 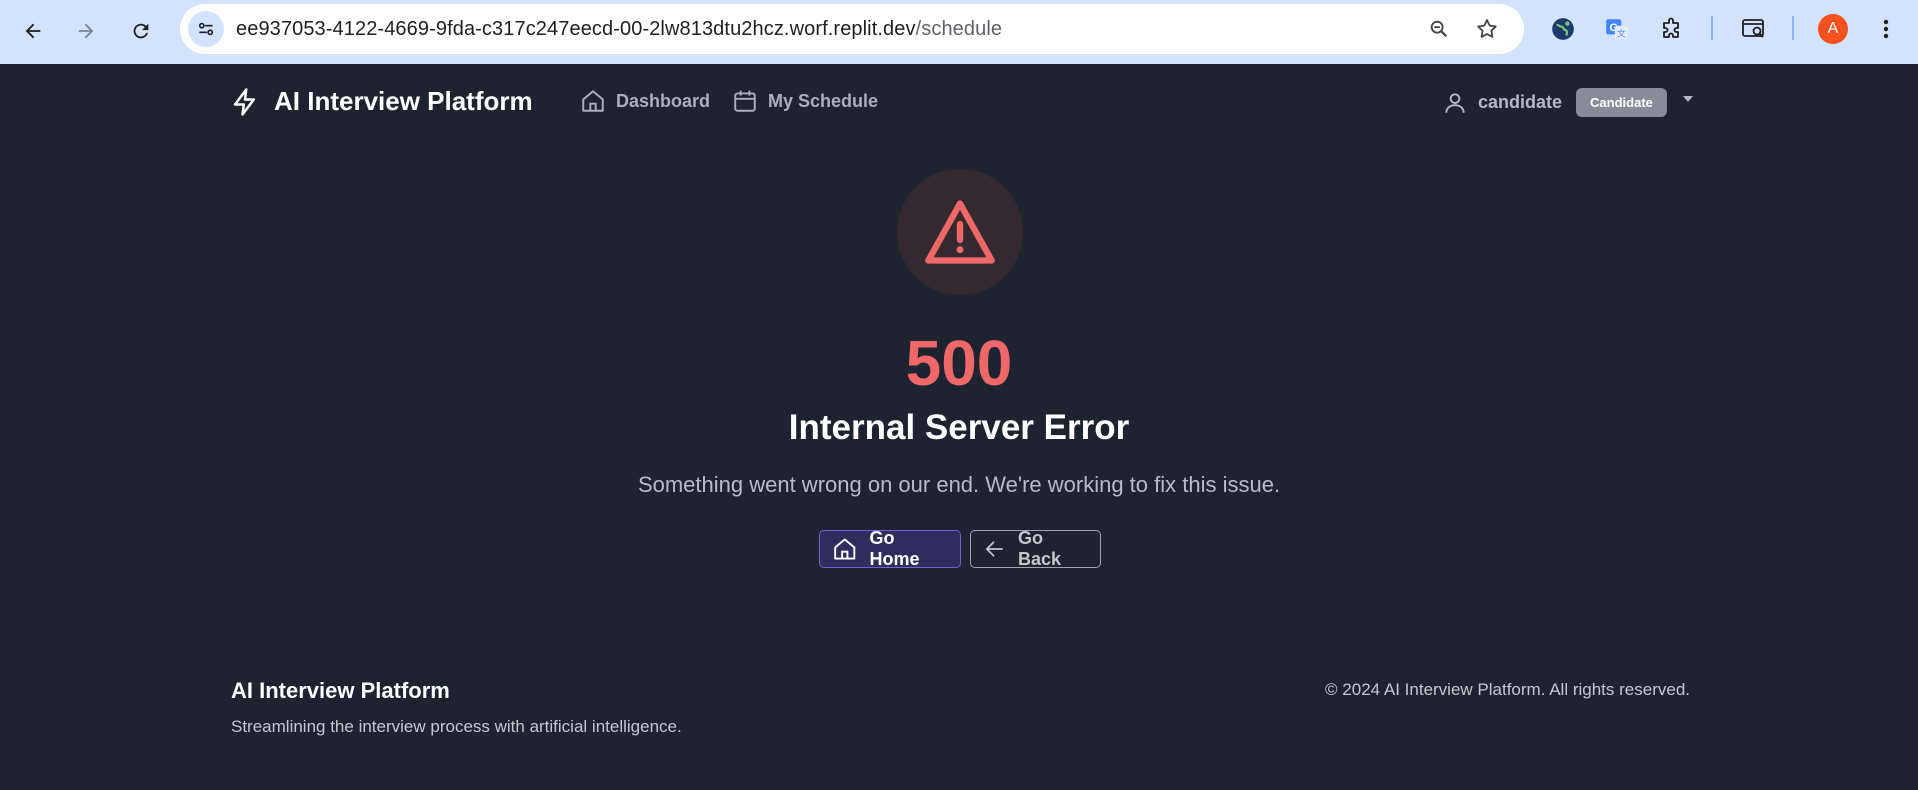 I want to click on brand-title: AI Interview Platform, so click(x=403, y=101).